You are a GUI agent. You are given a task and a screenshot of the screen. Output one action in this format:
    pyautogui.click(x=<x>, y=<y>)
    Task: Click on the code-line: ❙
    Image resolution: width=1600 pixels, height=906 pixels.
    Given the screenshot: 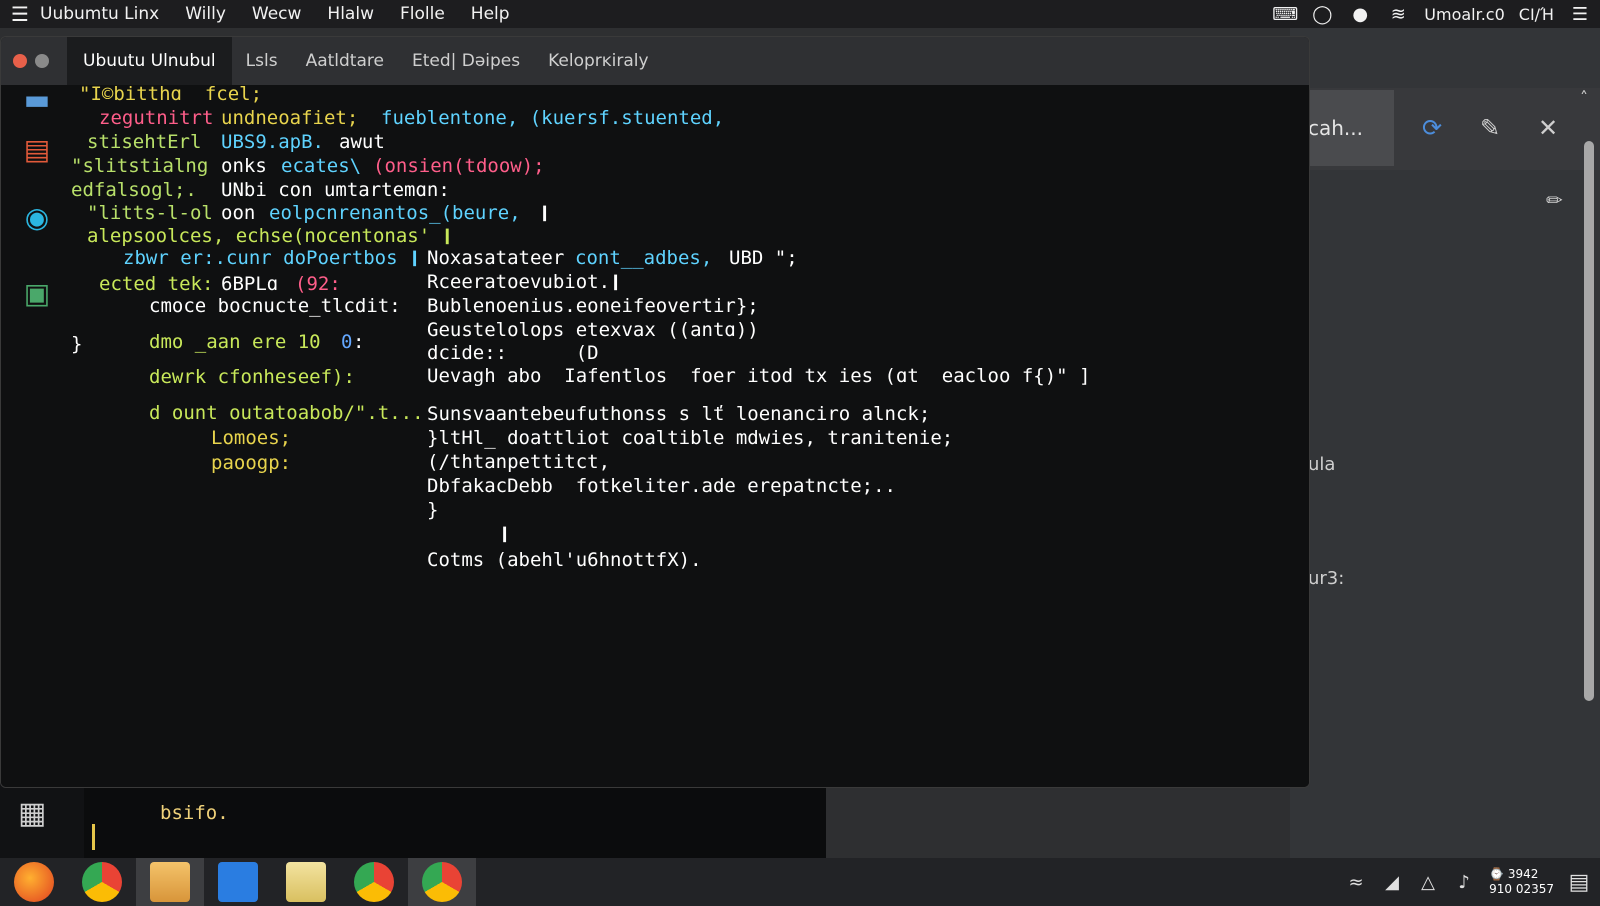 What is the action you would take?
    pyautogui.click(x=505, y=534)
    